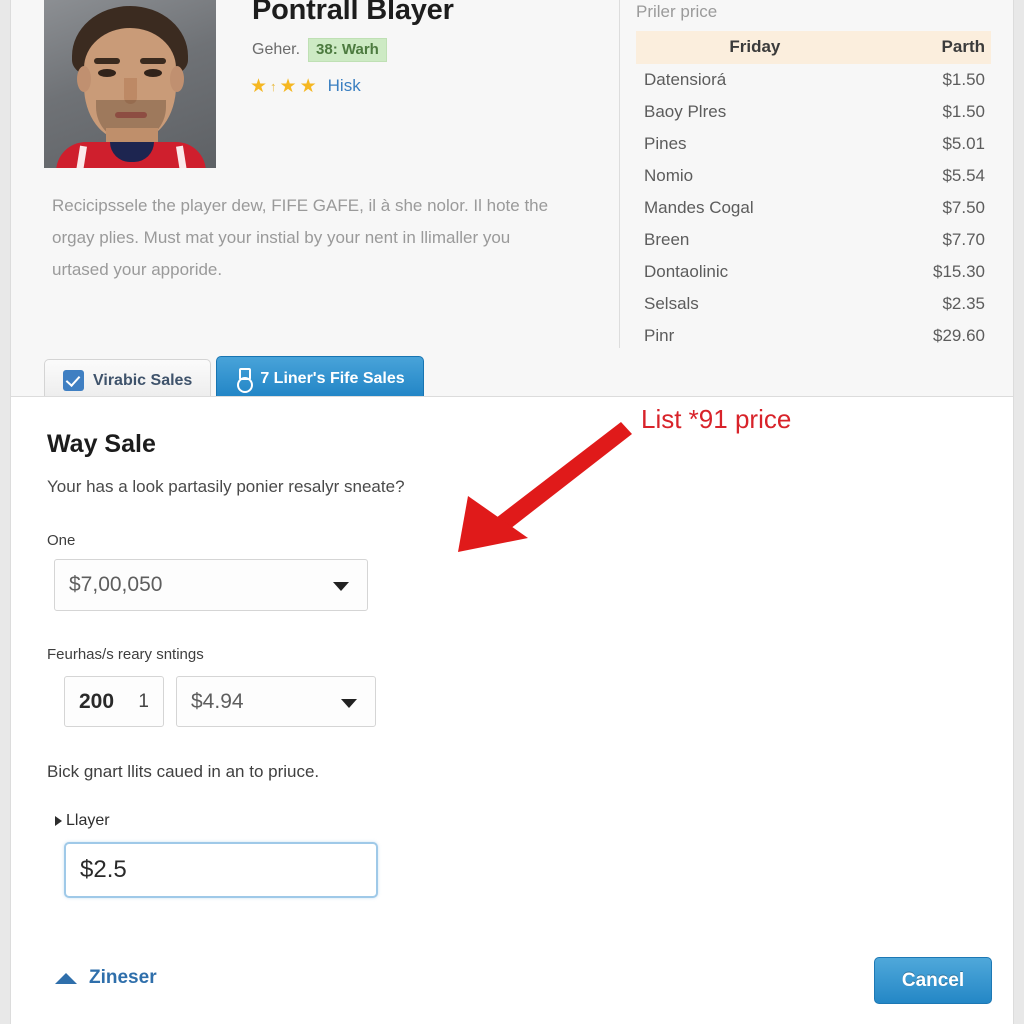 This screenshot has width=1024, height=1024. I want to click on row-value: $7.70, so click(963, 239).